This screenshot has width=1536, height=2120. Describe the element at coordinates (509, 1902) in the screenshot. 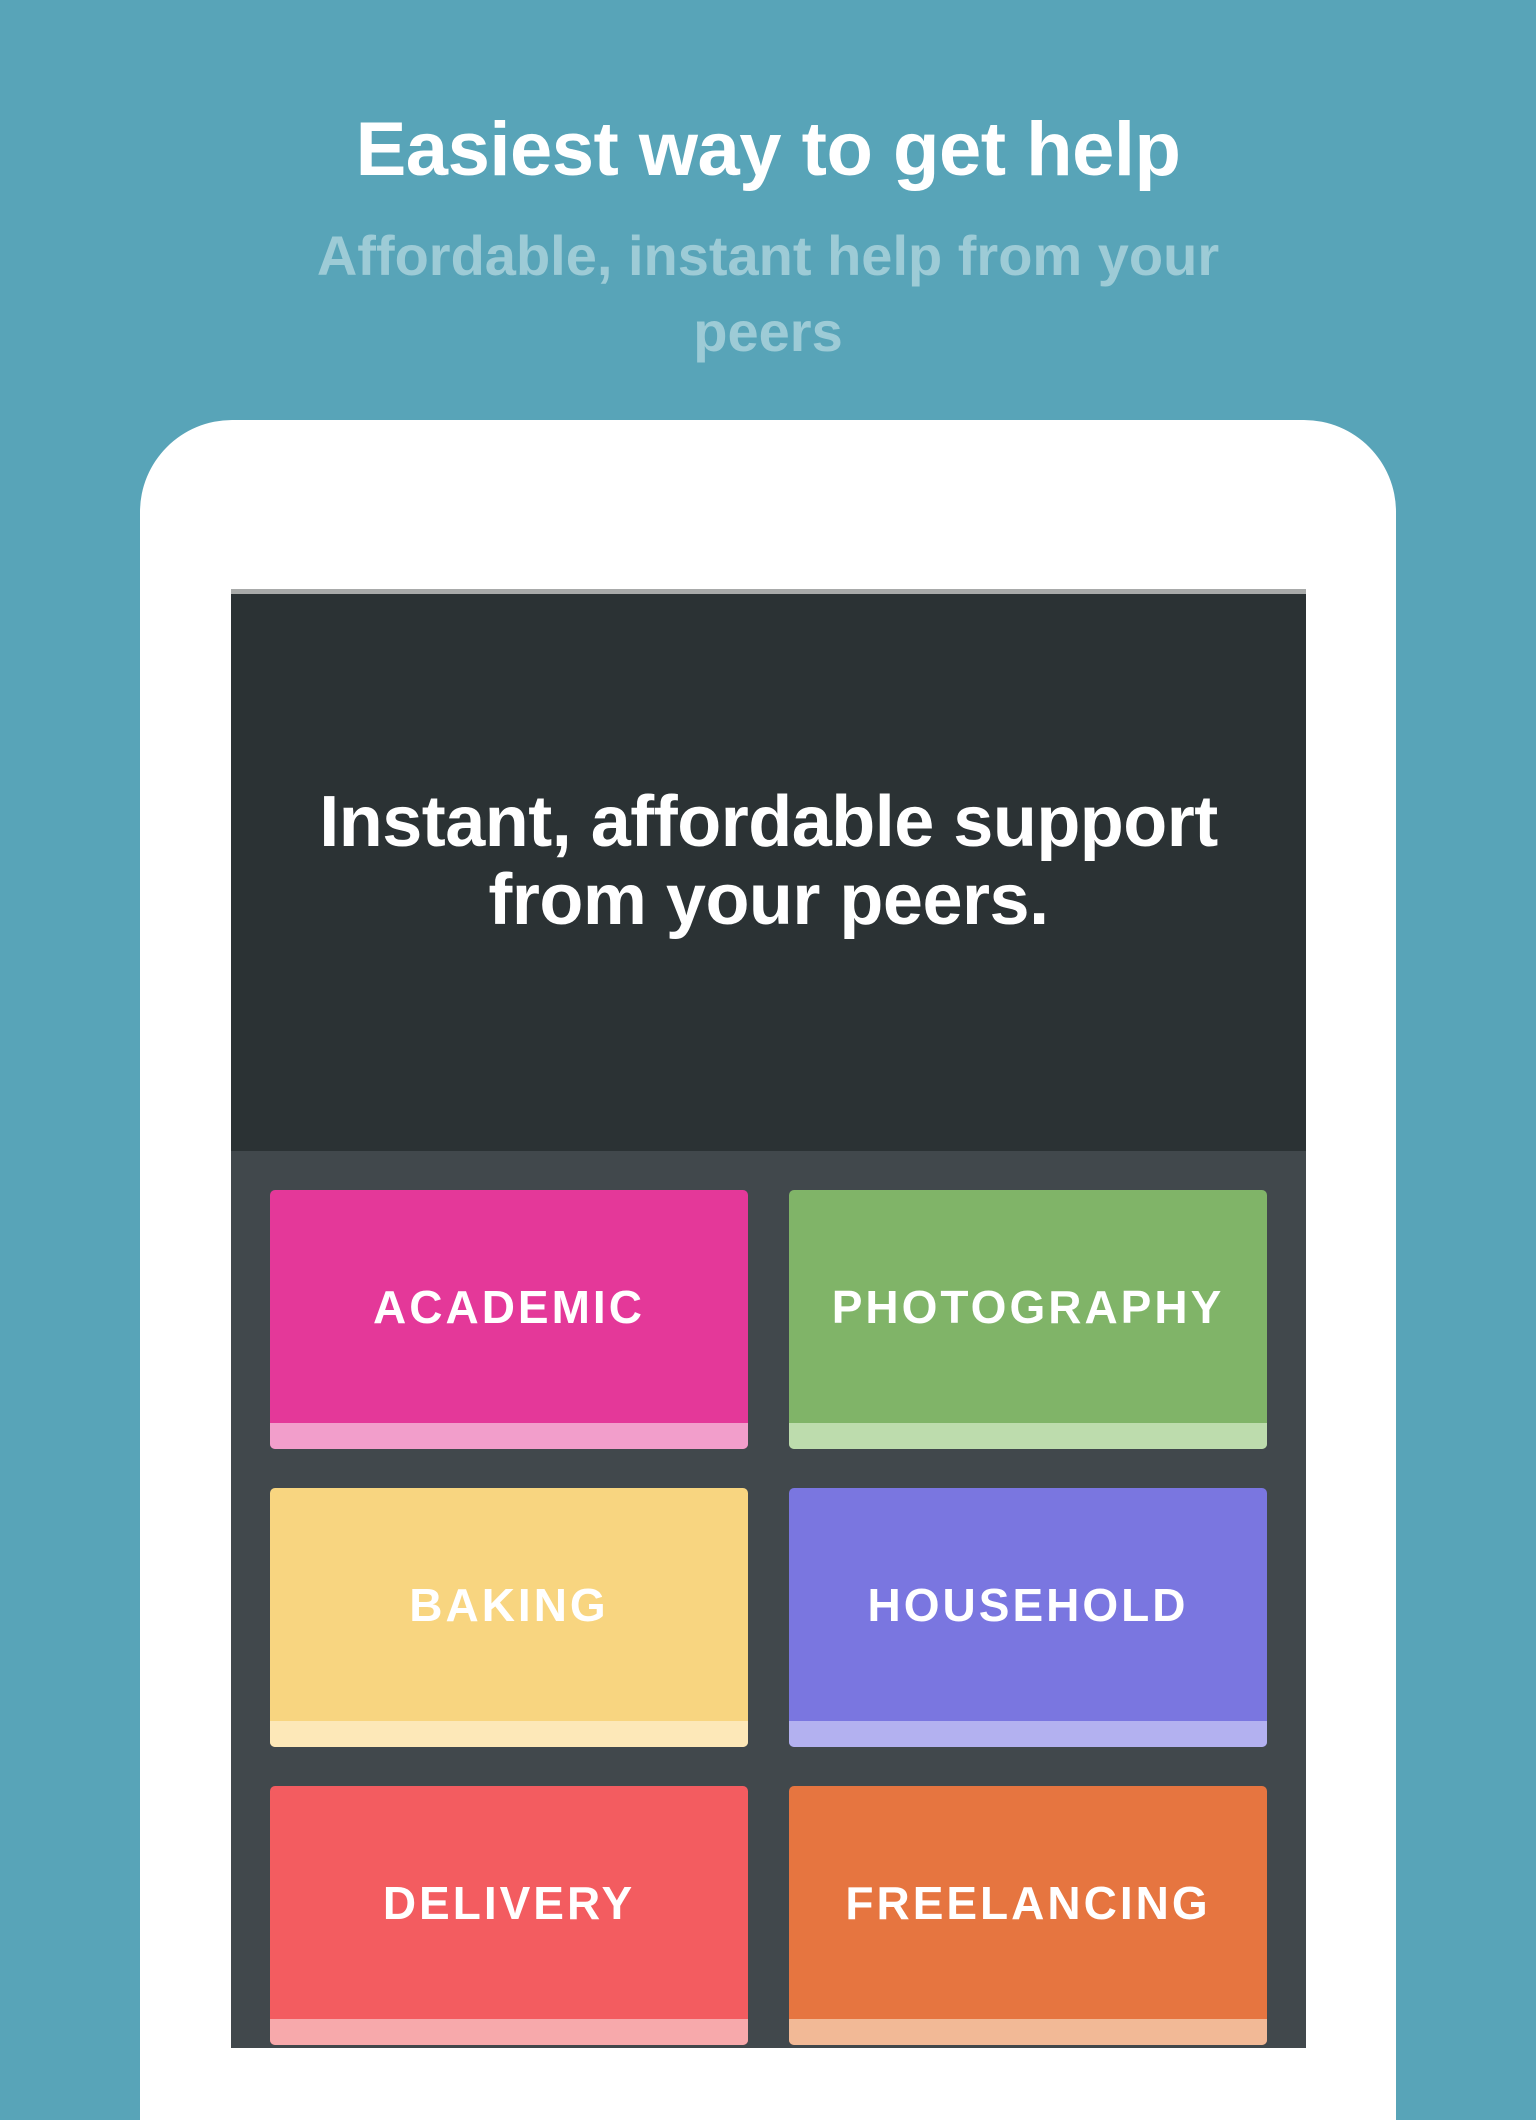

I see `category-label: DELIVERY` at that location.